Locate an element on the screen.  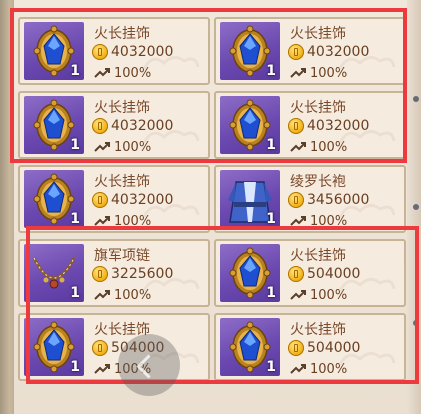
item-name: 旗军项链 is located at coordinates (122, 256).